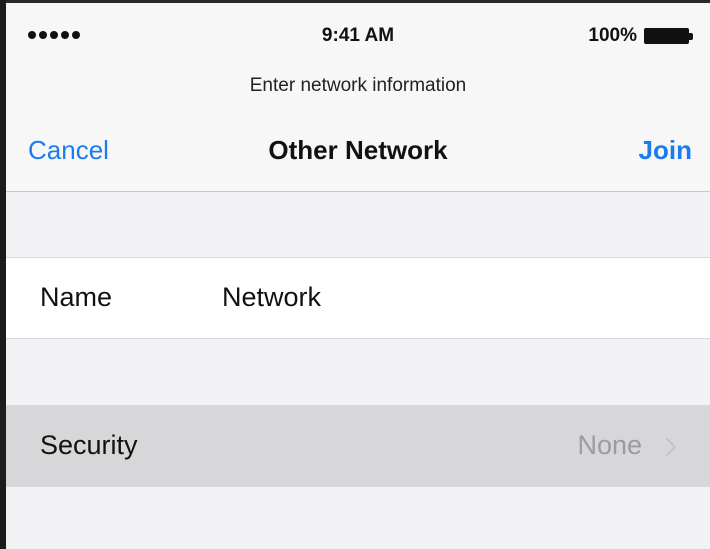  What do you see at coordinates (89, 445) in the screenshot?
I see `security-label: Security` at bounding box center [89, 445].